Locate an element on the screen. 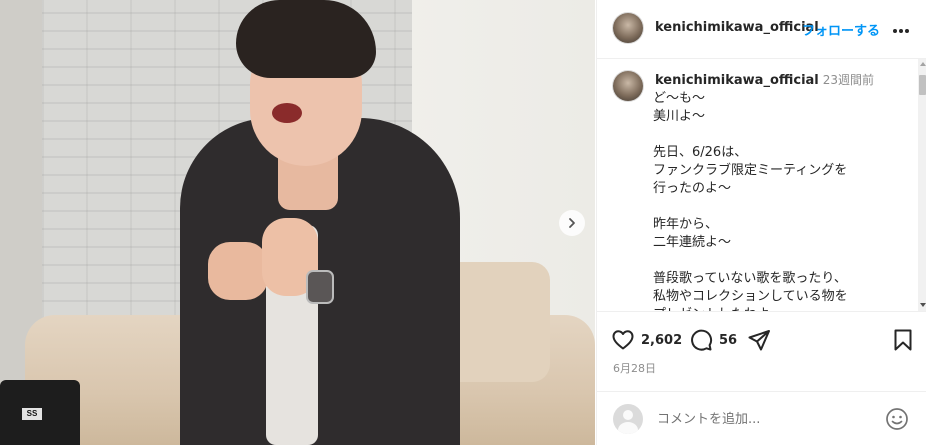 Image resolution: width=926 pixels, height=446 pixels. follow-button: フォローする is located at coordinates (841, 29).